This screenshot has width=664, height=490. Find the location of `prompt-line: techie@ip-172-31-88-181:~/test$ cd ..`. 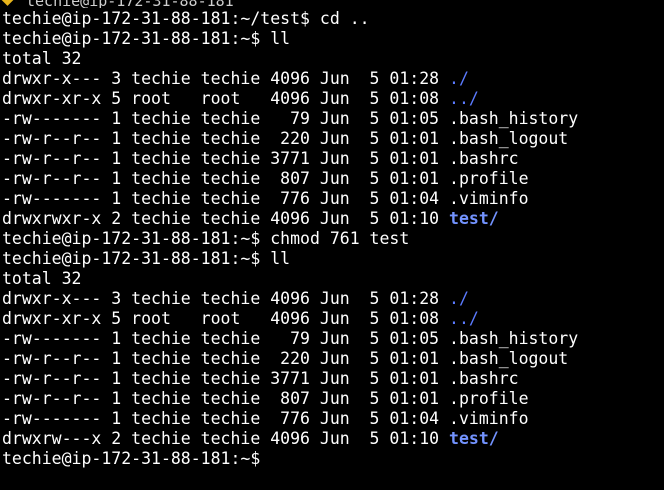

prompt-line: techie@ip-172-31-88-181:~/test$ cd .. is located at coordinates (290, 19).